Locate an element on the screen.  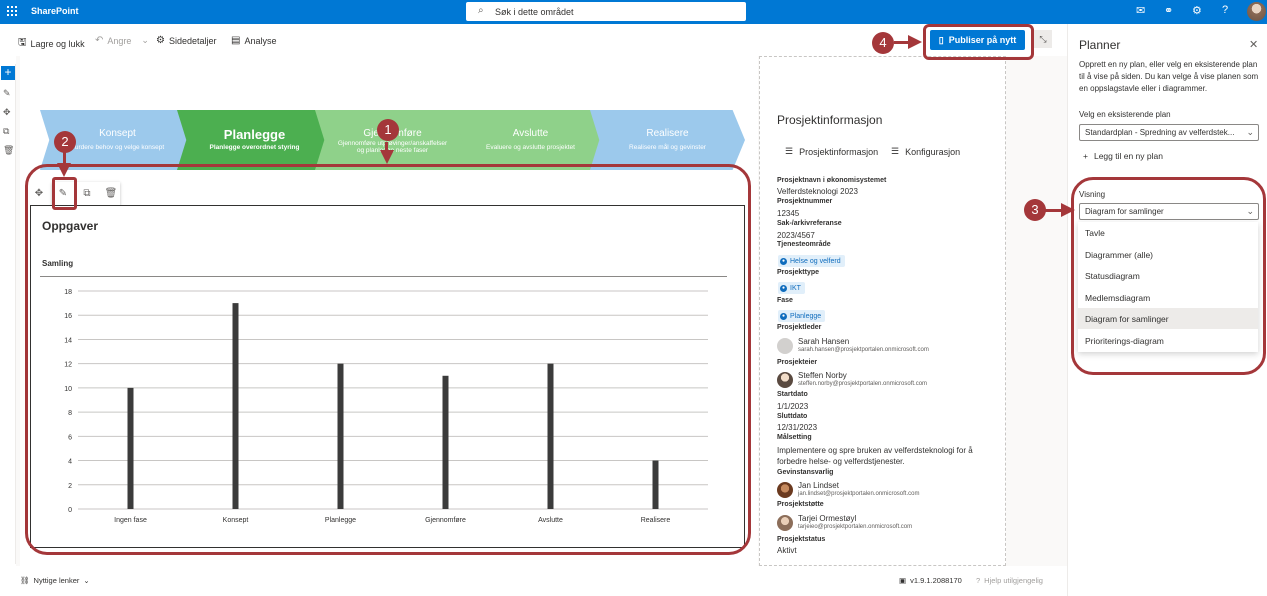
help-label: Hjelp utilgjengelig is located at coordinates (1013, 580).